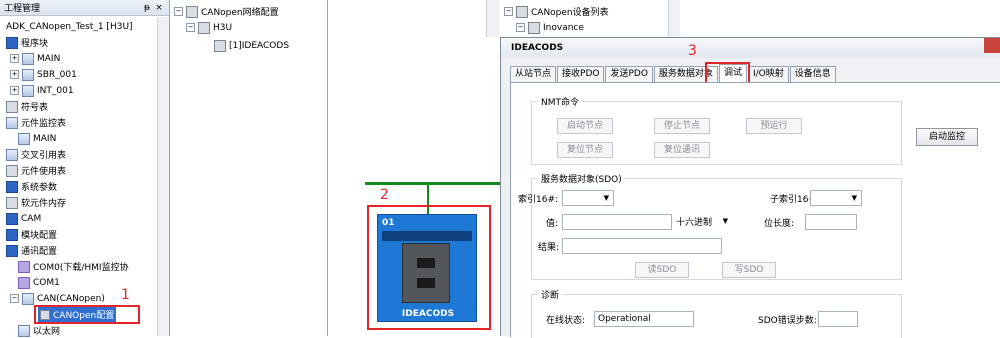 This screenshot has width=1000, height=338. Describe the element at coordinates (39, 236) in the screenshot. I see `tree-item-label: 模块配置` at that location.